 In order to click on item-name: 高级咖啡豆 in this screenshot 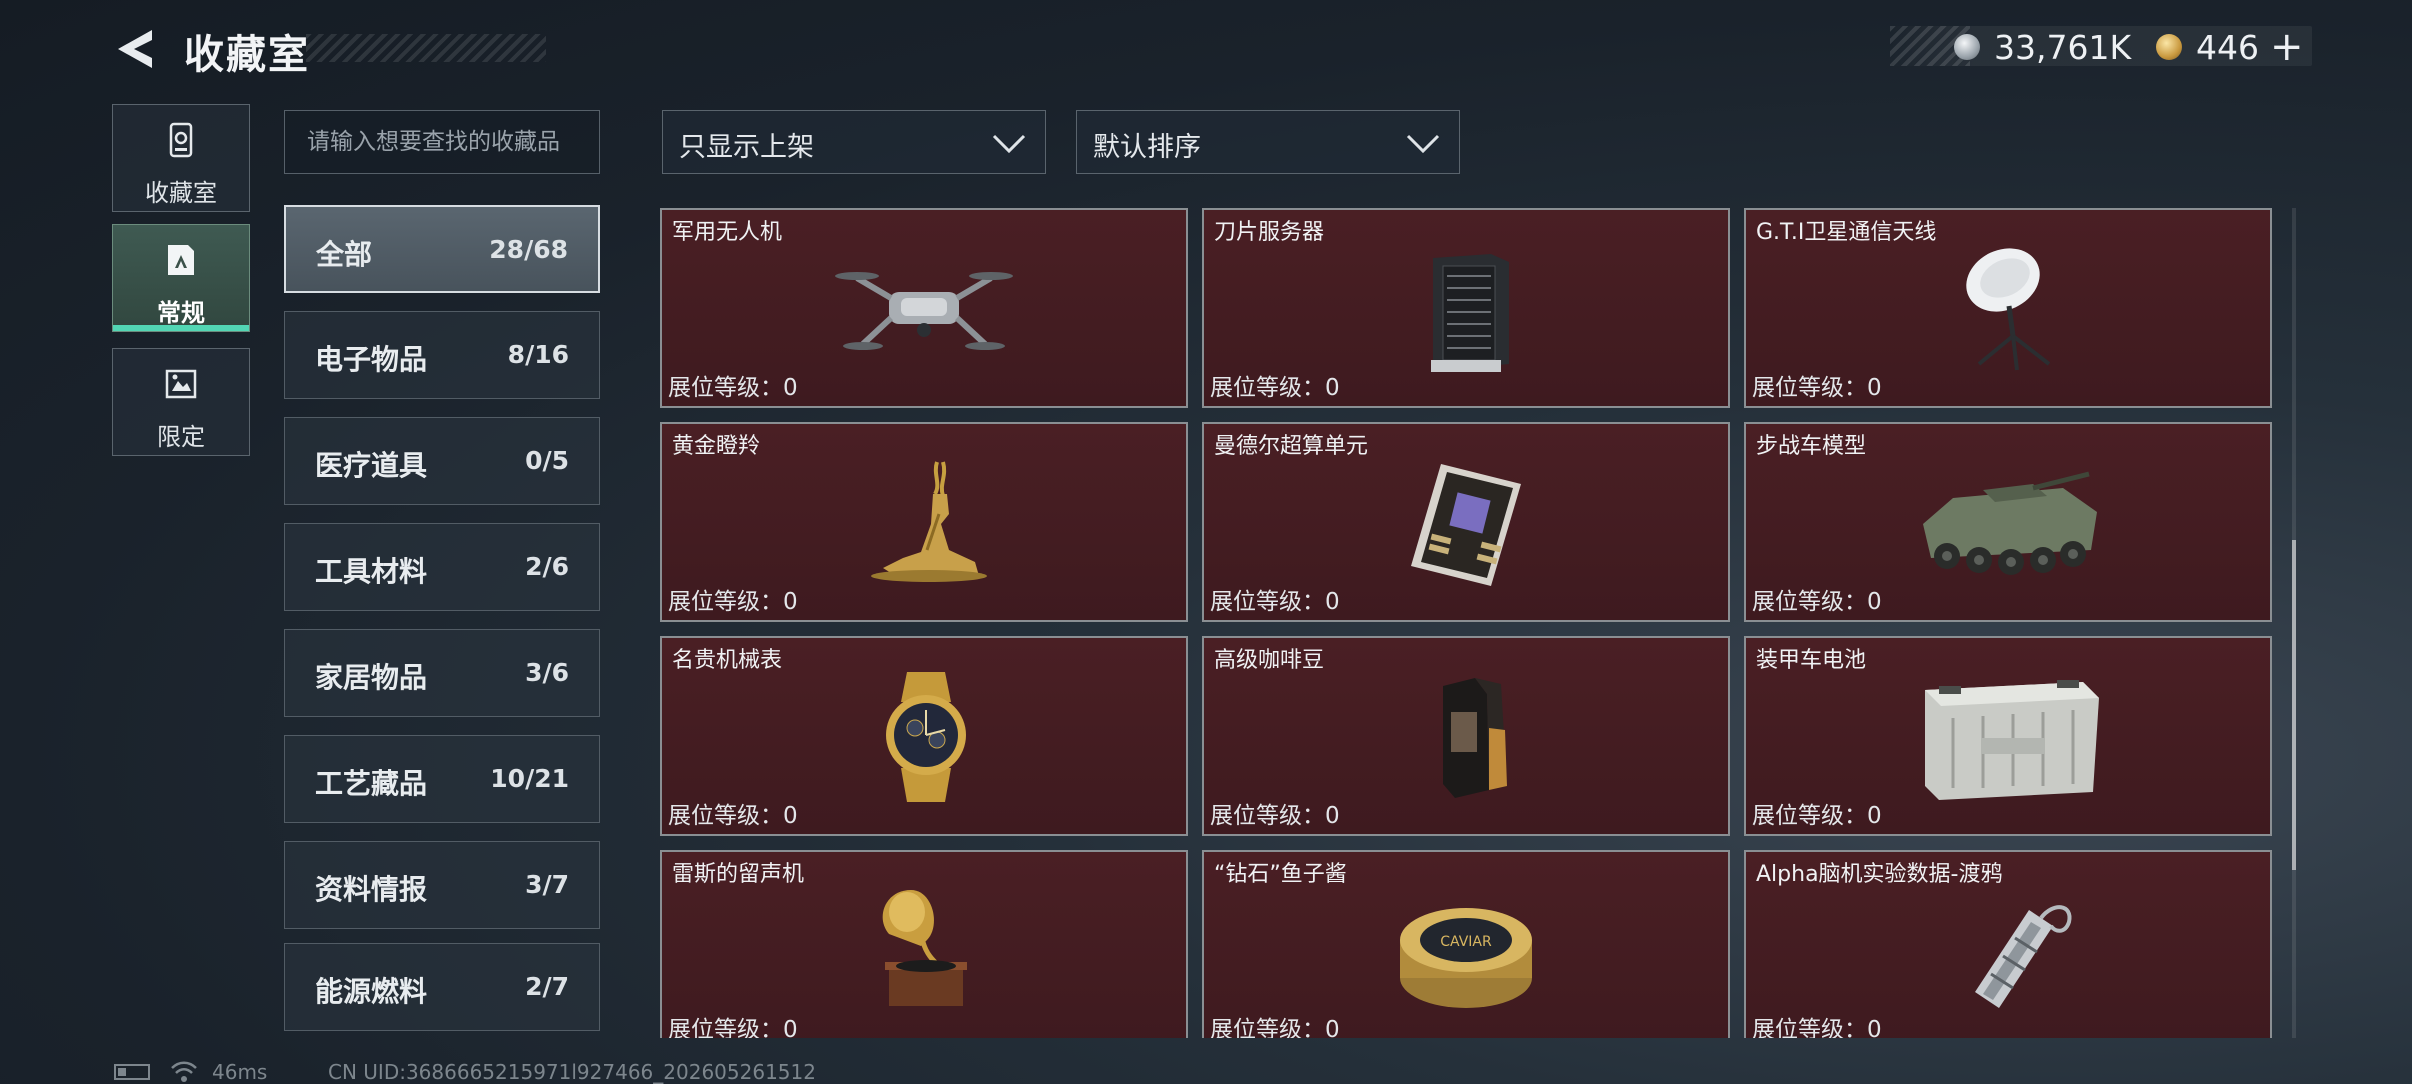, I will do `click(1269, 660)`.